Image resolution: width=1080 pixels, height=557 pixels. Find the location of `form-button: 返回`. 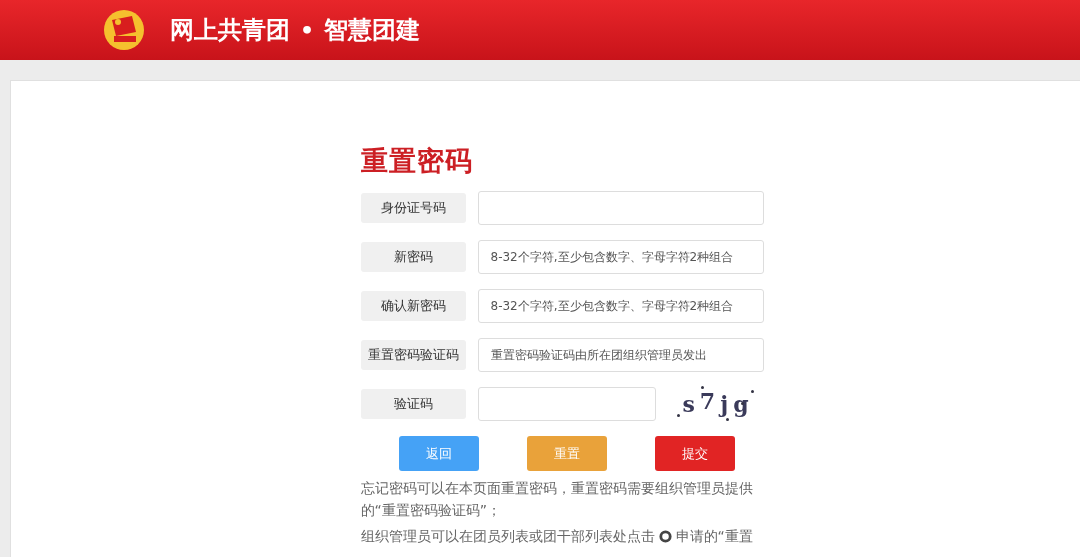

form-button: 返回 is located at coordinates (438, 453).